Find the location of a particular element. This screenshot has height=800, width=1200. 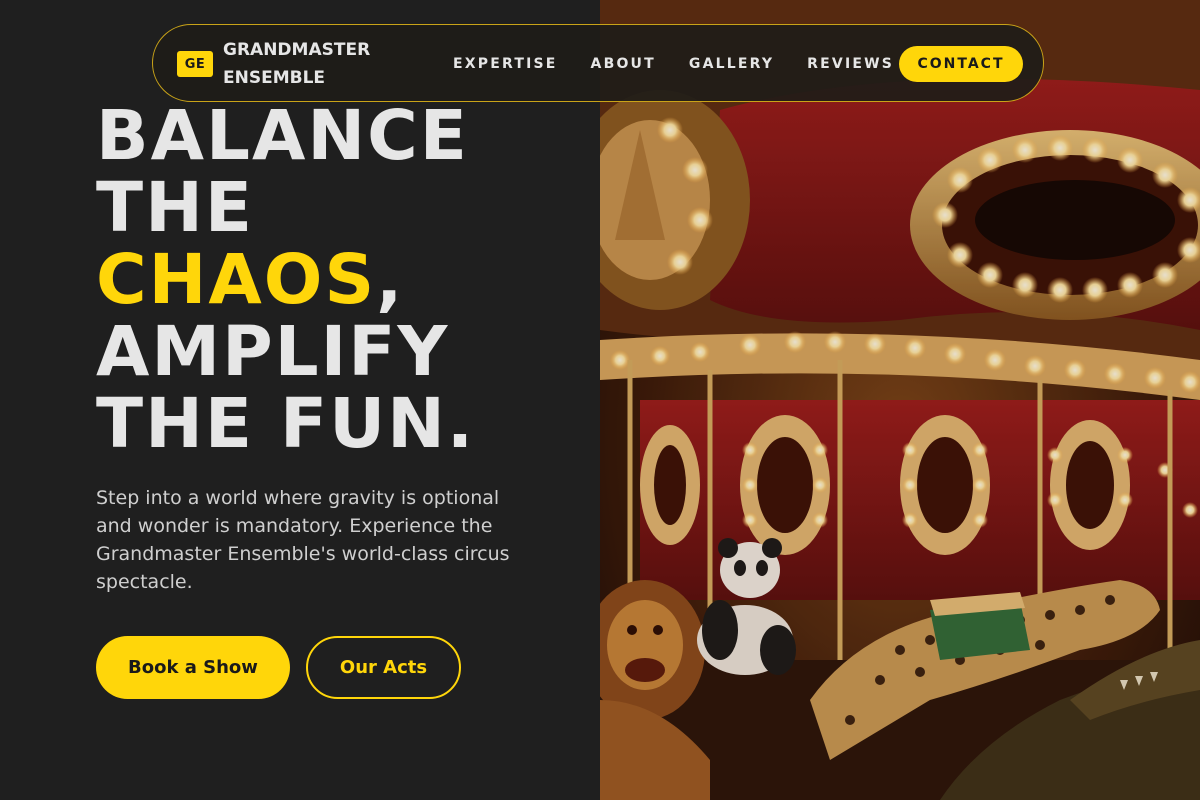

headline-line-1: BALANCE is located at coordinates (282, 136).